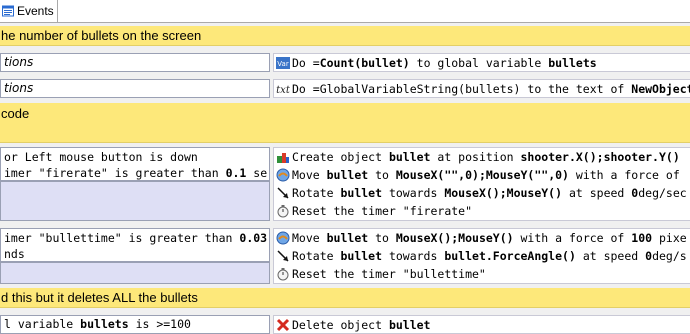  Describe the element at coordinates (475, 157) in the screenshot. I see `text-fragment: at position` at that location.